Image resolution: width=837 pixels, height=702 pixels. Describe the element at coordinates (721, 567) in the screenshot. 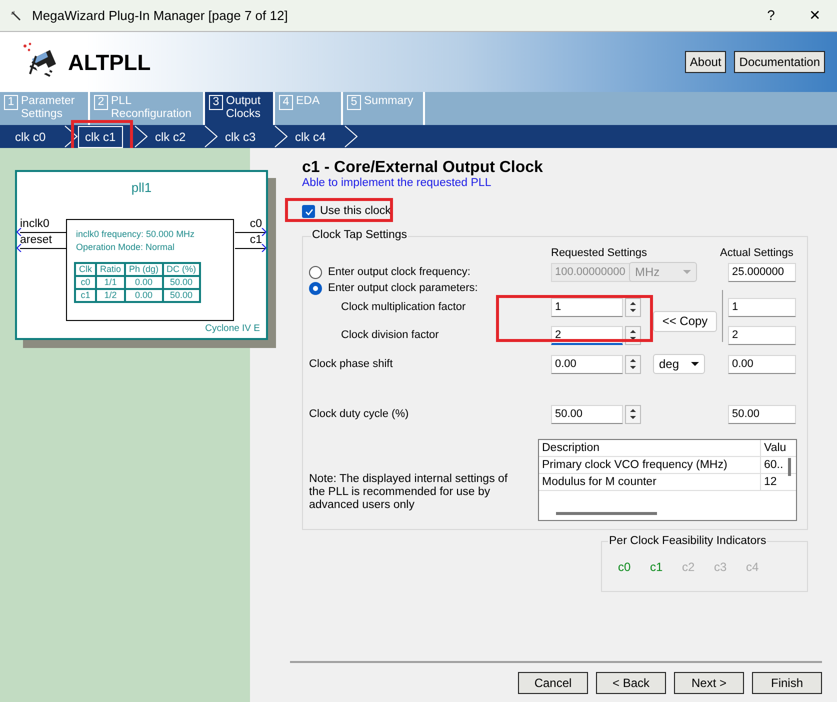

I see `feasibility-indicator: c3` at that location.